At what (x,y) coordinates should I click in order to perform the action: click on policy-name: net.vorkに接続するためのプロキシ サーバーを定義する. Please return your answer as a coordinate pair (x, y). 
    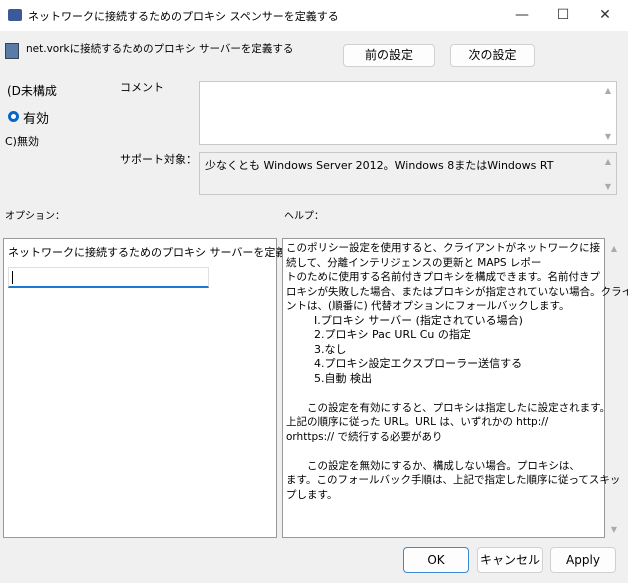
    Looking at the image, I should click on (160, 49).